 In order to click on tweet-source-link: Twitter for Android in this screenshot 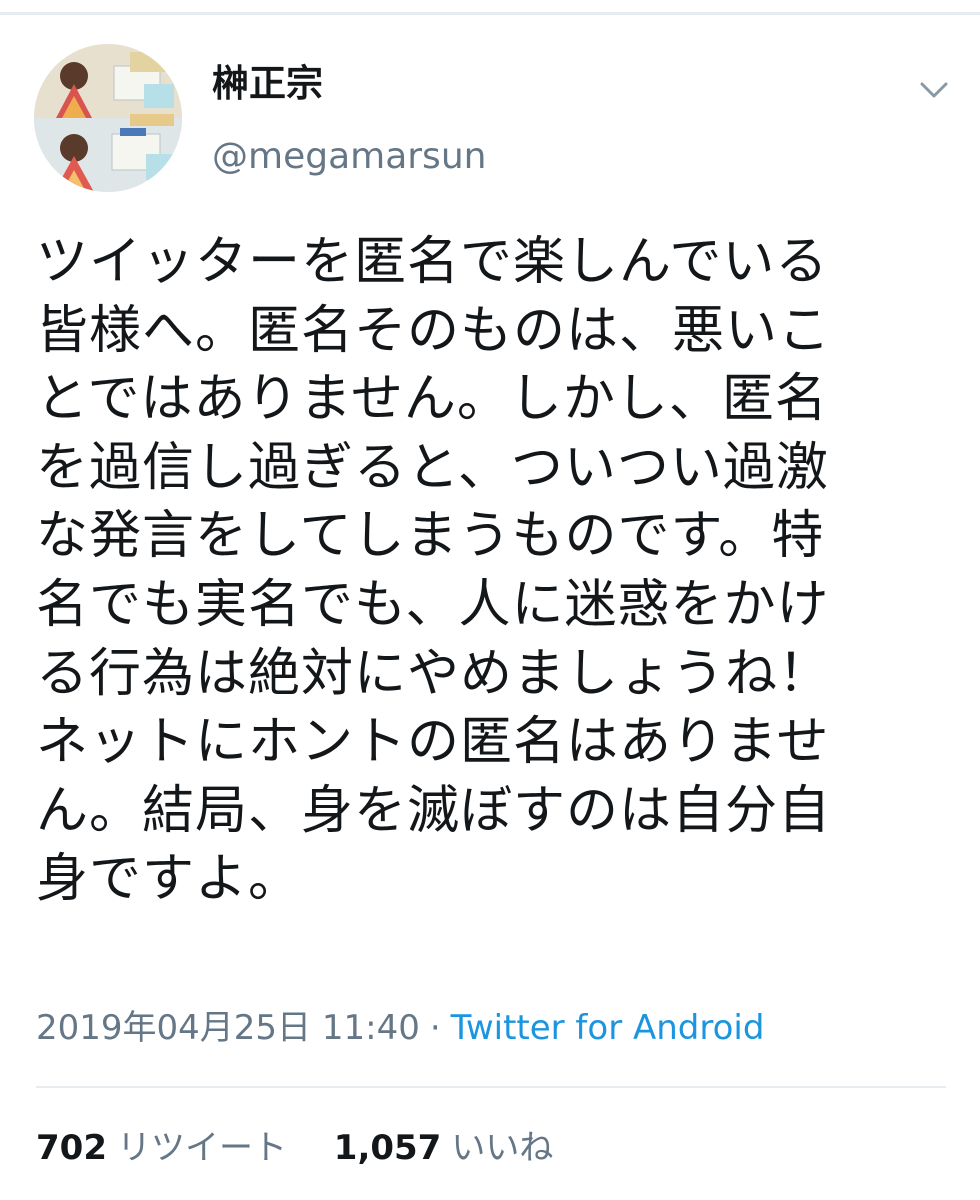, I will do `click(608, 1028)`.